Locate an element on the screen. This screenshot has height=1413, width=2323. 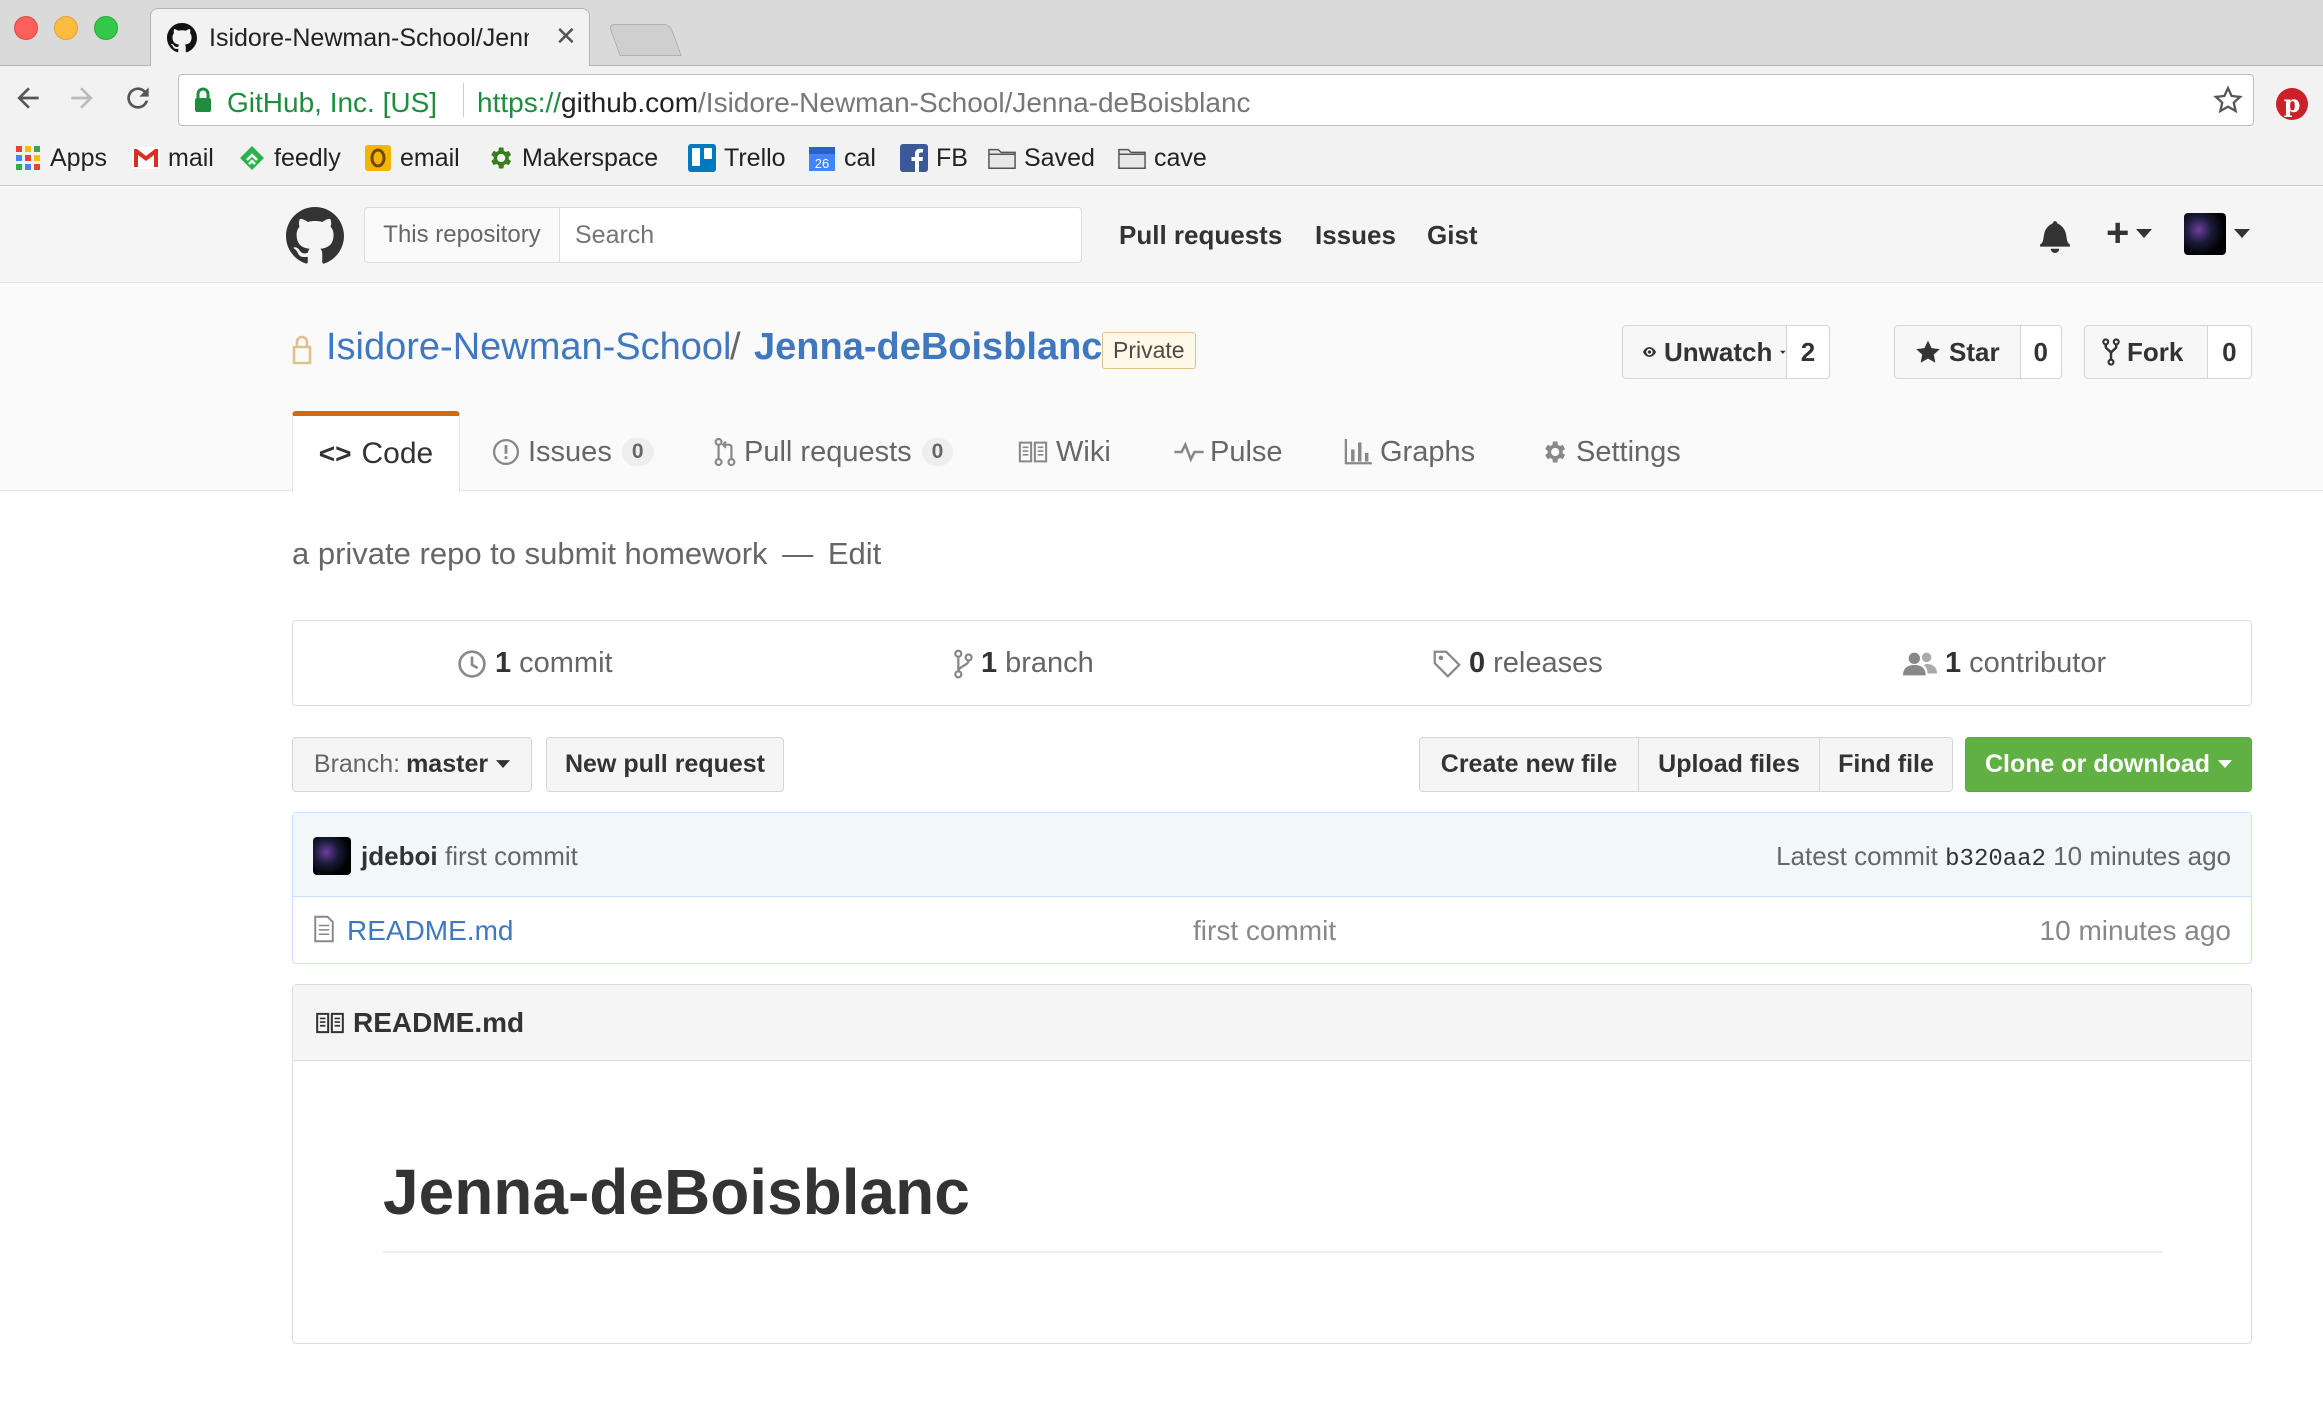
fork-button: Fork is located at coordinates (2146, 352).